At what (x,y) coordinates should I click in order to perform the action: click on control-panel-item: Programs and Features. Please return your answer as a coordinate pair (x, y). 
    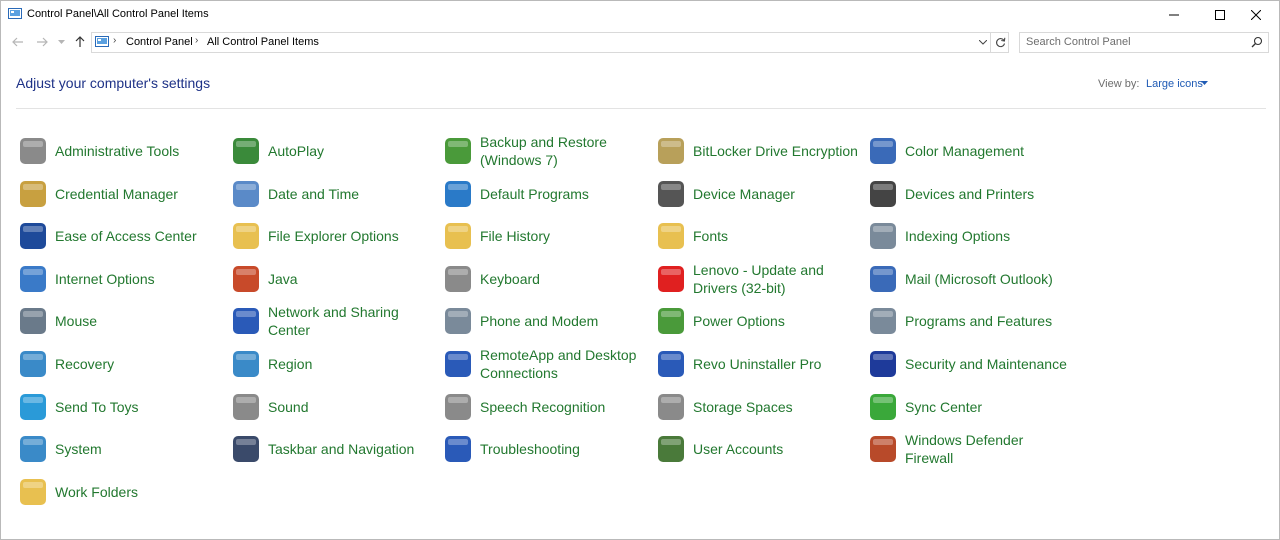
    Looking at the image, I should click on (969, 321).